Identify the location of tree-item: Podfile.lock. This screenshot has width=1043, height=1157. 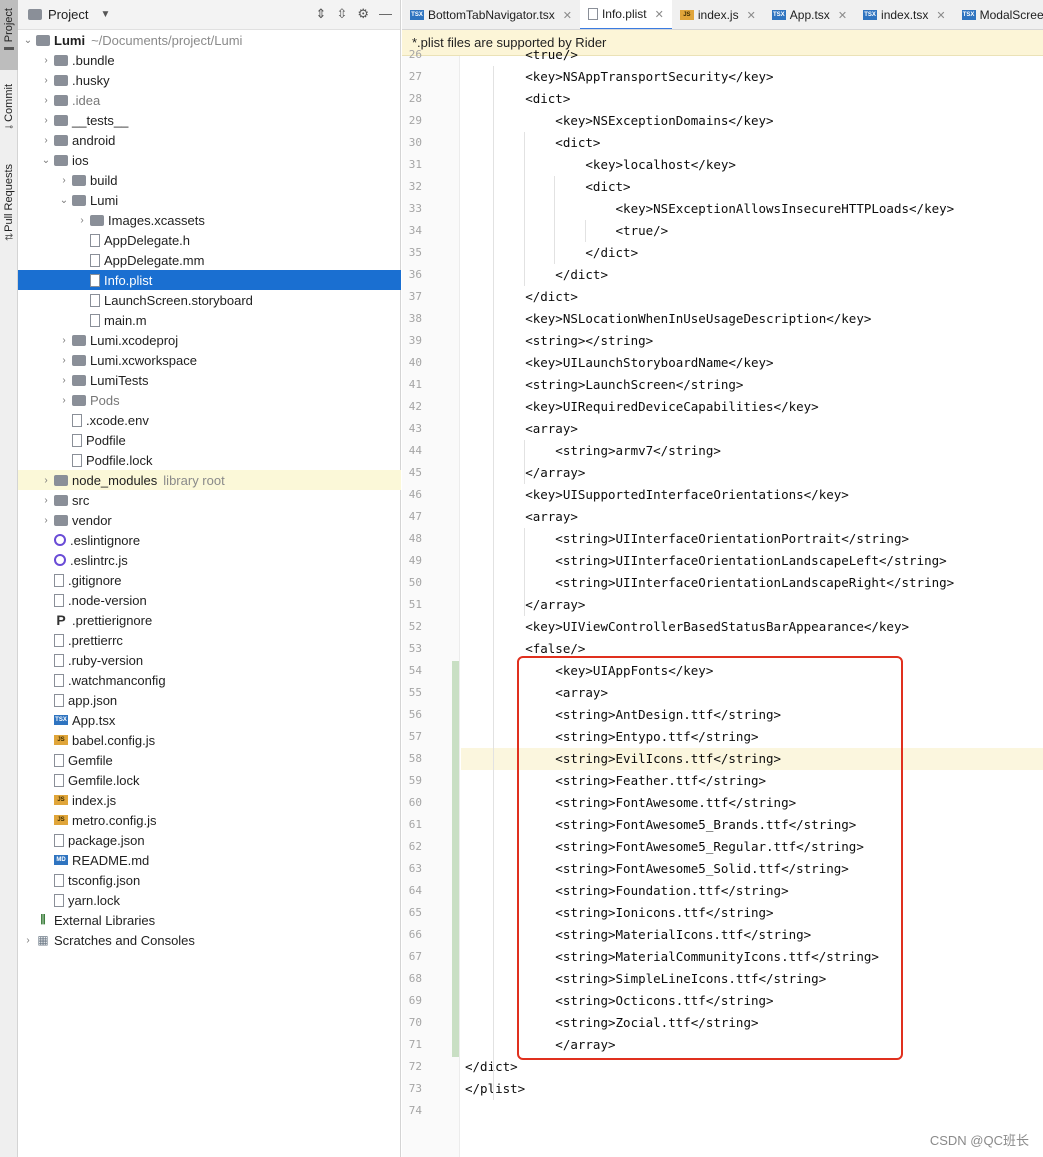
(209, 460).